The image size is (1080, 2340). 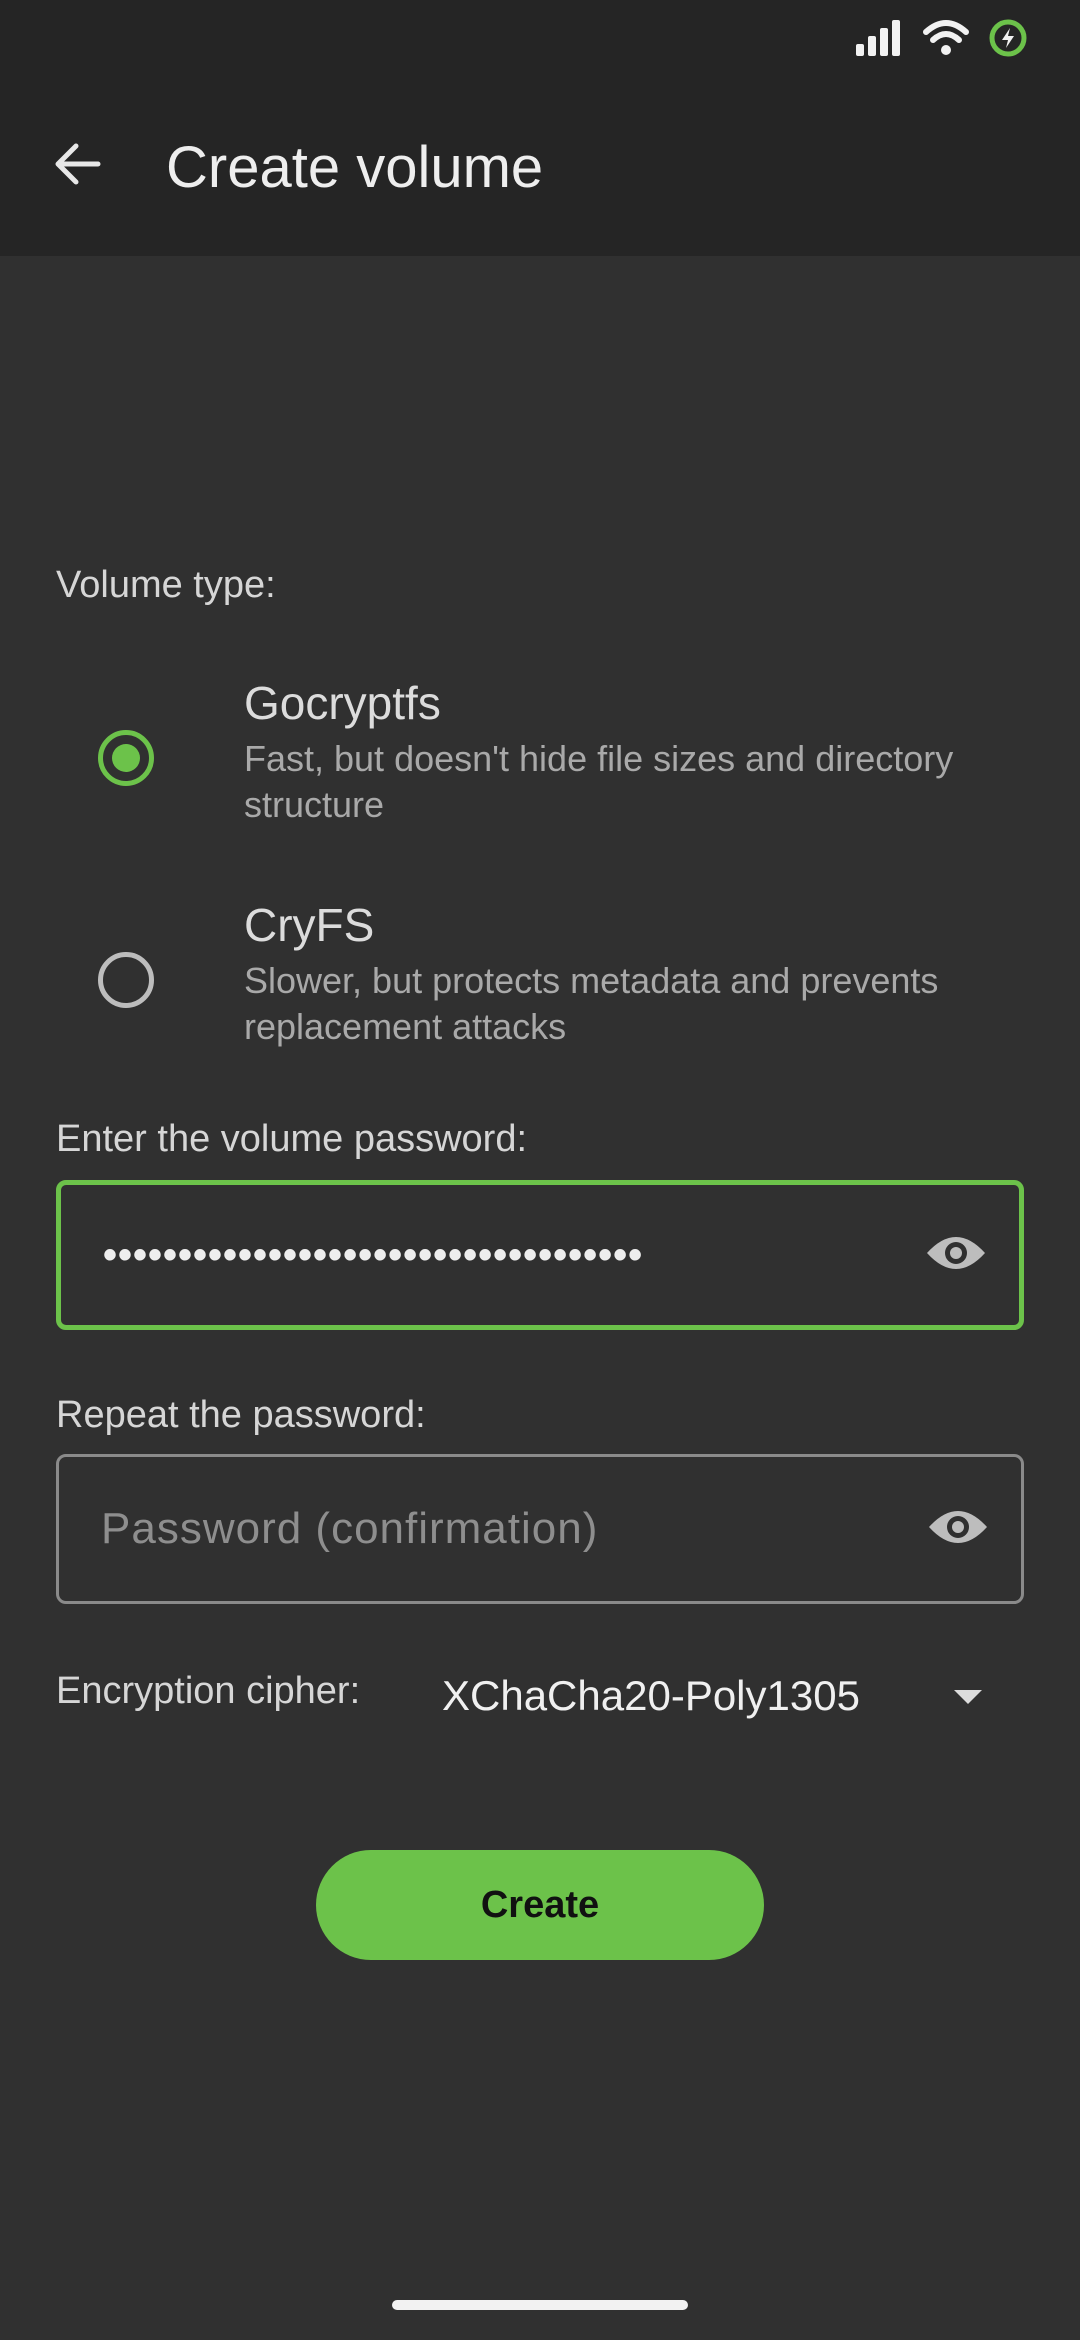 I want to click on cipher-dropdown: XChaCha20-Poly1305, so click(x=722, y=1696).